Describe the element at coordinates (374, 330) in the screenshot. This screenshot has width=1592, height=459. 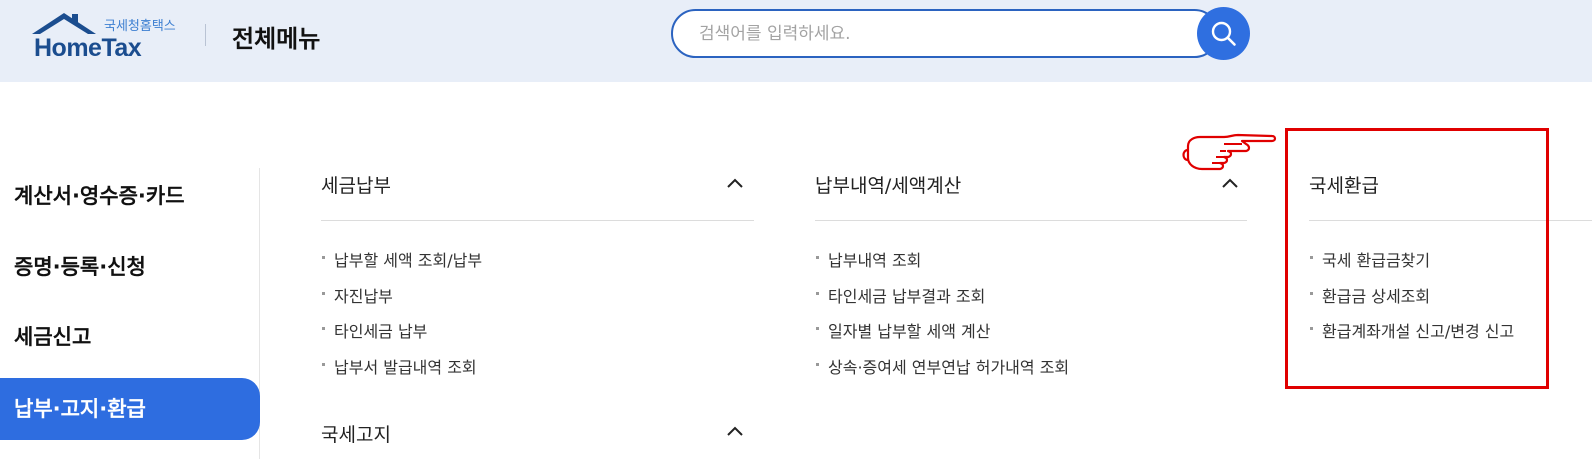
I see `link-third-party-payment: 타인세금 납부` at that location.